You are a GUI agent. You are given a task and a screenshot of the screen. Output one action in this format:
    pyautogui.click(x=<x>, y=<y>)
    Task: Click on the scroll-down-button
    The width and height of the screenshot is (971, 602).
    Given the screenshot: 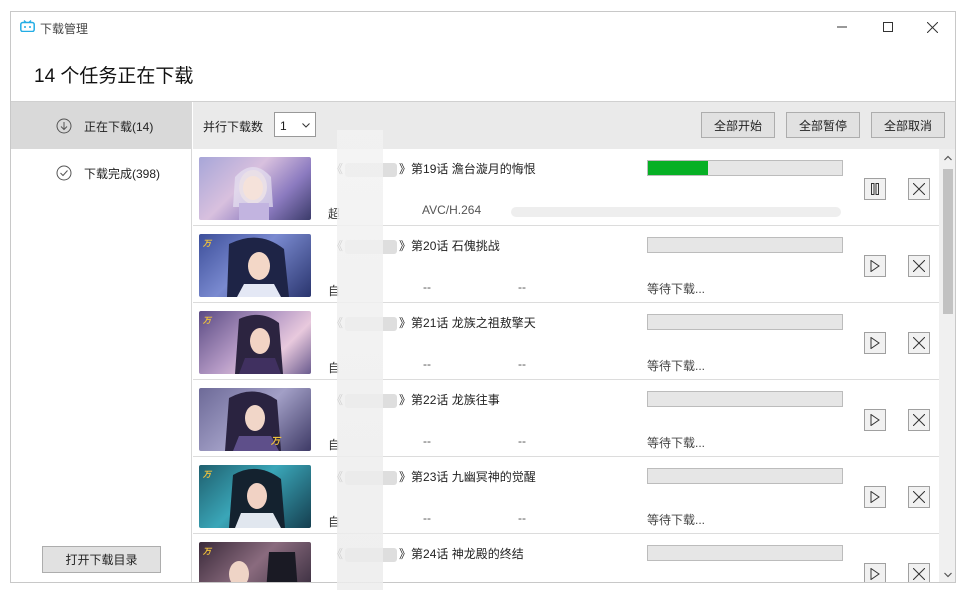 What is the action you would take?
    pyautogui.click(x=947, y=575)
    